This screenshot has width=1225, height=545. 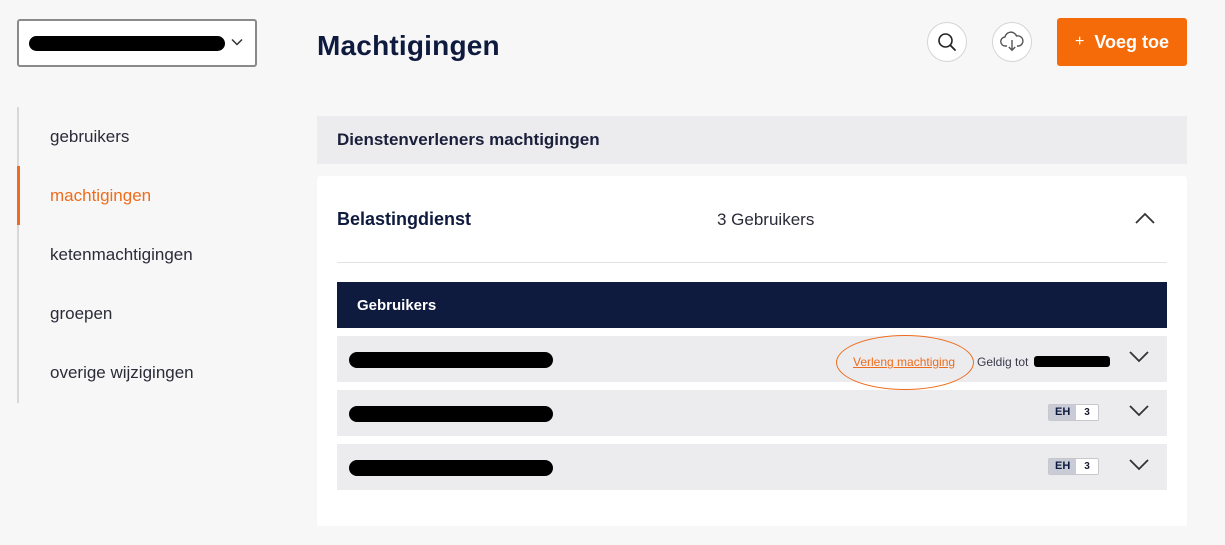 I want to click on sidebar-item-ketenmachtigingen: ketenmachtigingen, so click(x=133, y=254).